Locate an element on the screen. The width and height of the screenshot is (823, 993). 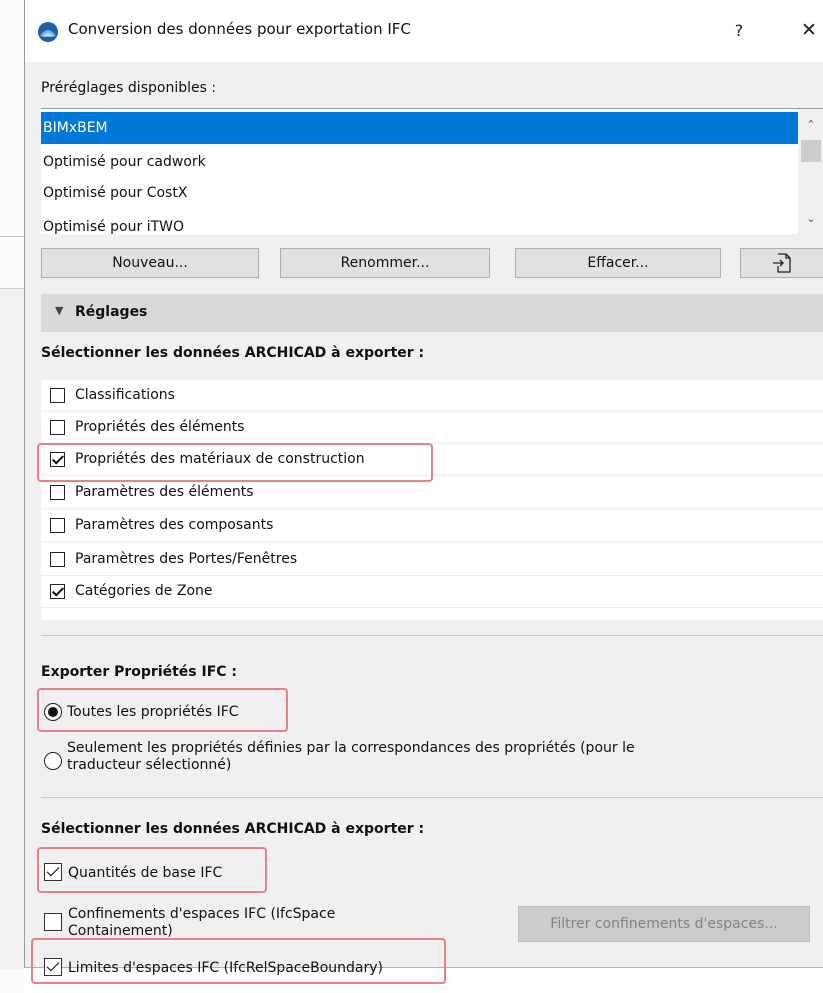
data-item-zone-categories: Catégories de Zone is located at coordinates (432, 592).